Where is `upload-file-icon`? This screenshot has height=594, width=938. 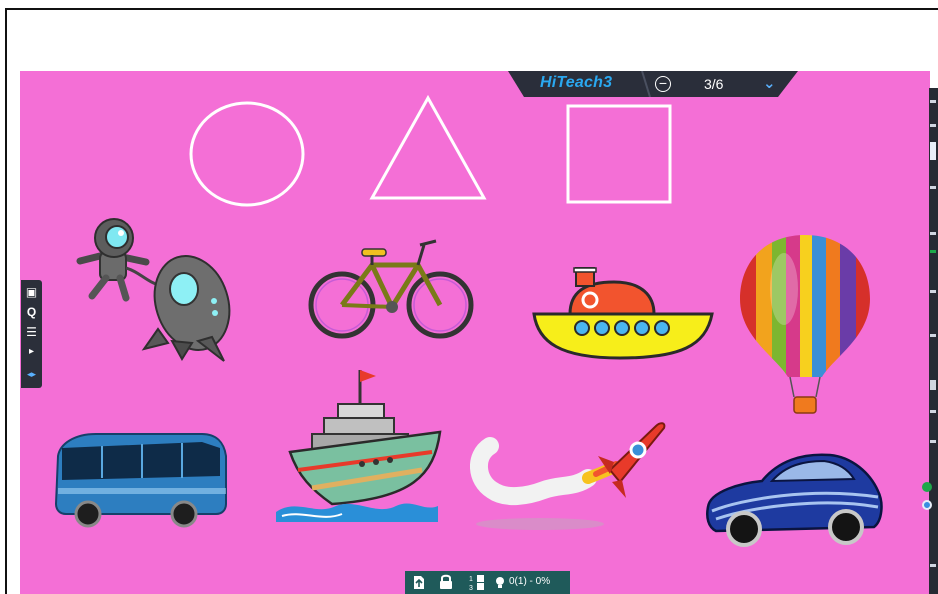 upload-file-icon is located at coordinates (419, 582).